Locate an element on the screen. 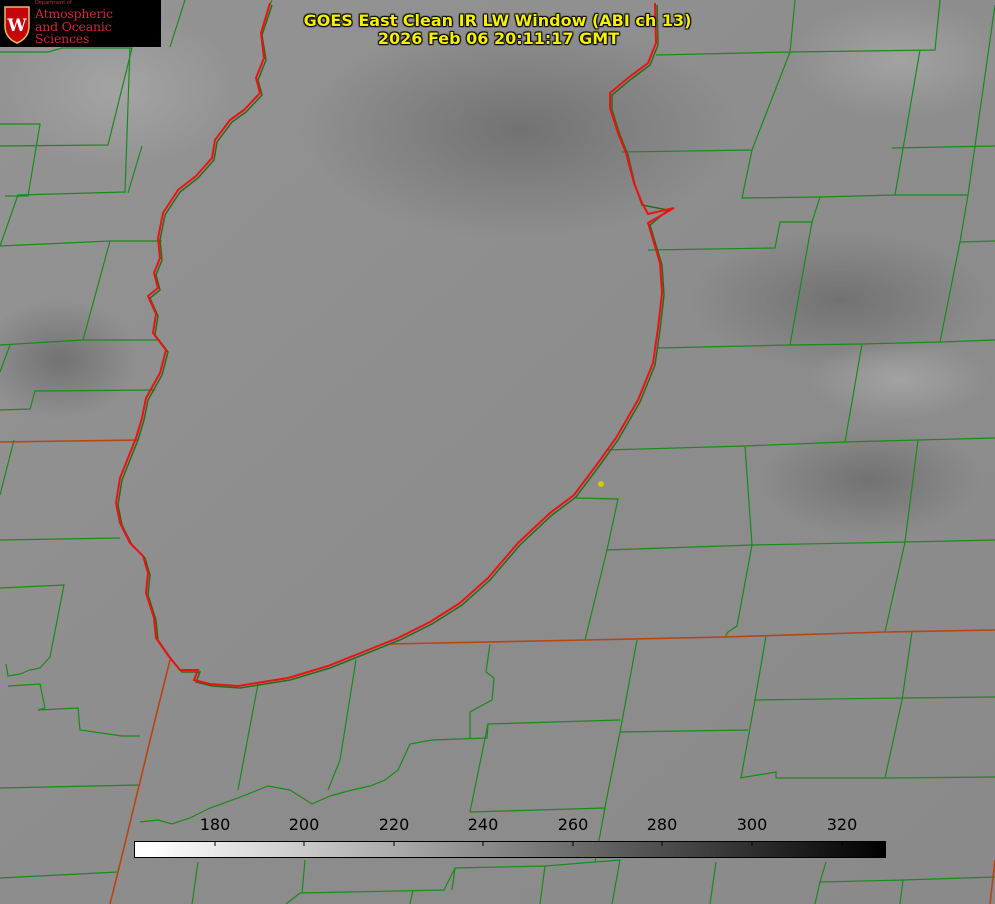 The image size is (995, 904). crest-icon: W is located at coordinates (17, 24).